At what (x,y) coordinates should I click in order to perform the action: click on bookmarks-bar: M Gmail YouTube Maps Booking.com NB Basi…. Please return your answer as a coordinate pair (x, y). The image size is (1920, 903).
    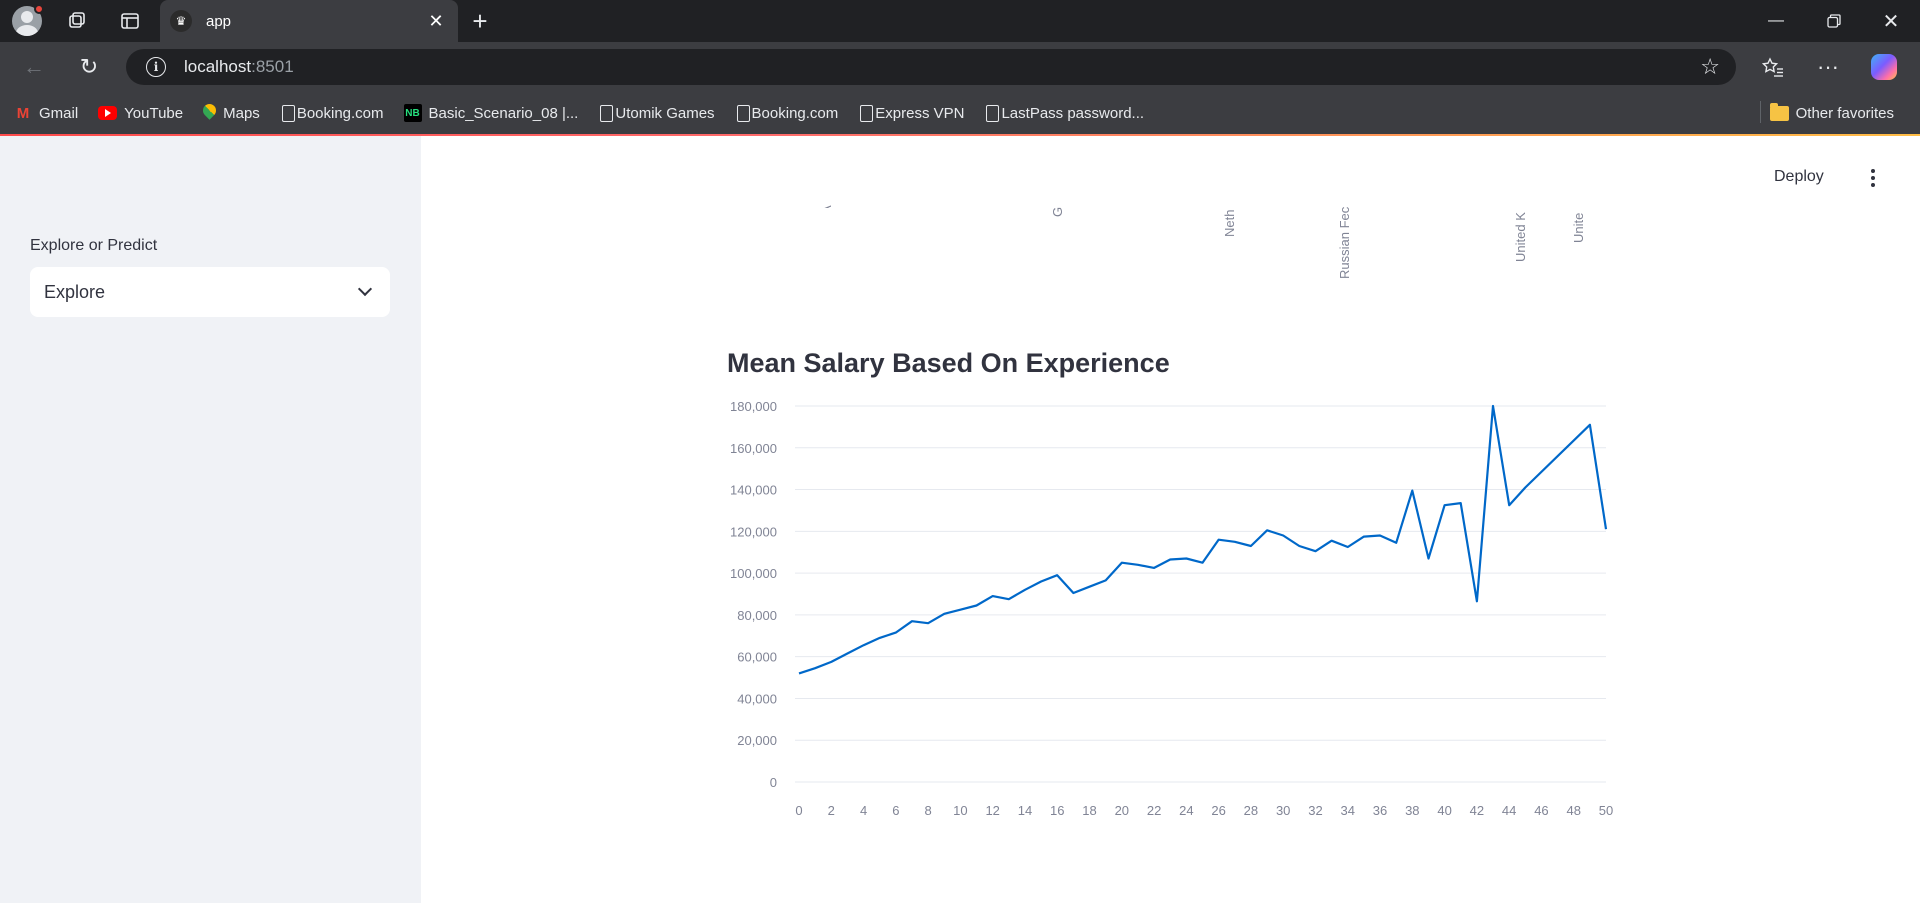
    Looking at the image, I should click on (960, 113).